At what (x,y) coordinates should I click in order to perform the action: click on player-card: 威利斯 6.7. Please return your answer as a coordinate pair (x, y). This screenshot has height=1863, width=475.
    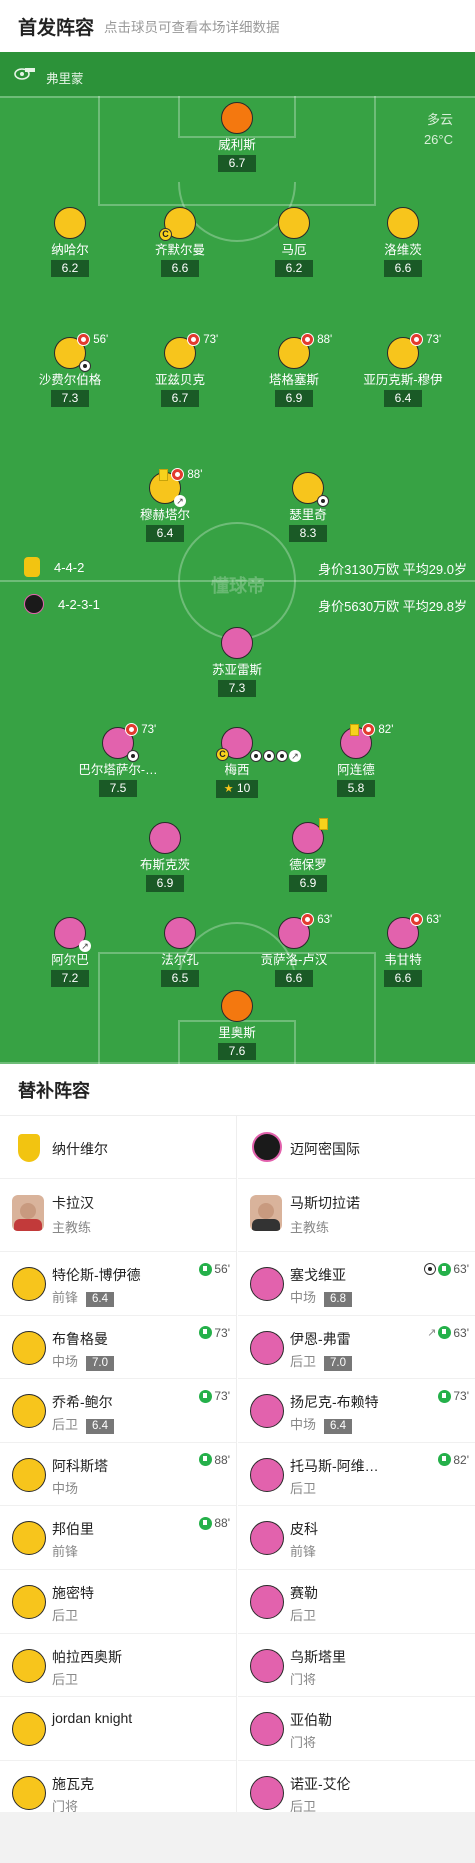
    Looking at the image, I should click on (237, 137).